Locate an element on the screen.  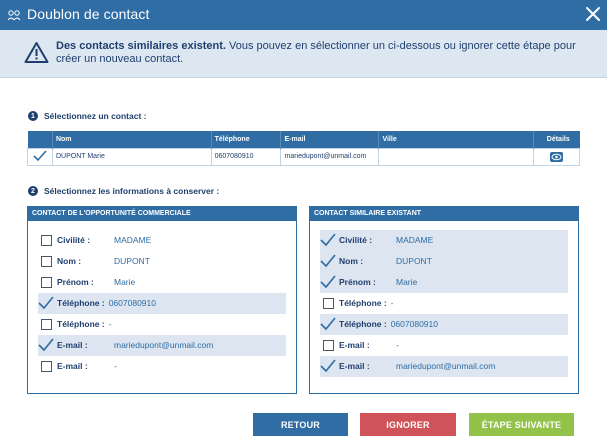
row-ville is located at coordinates (456, 156).